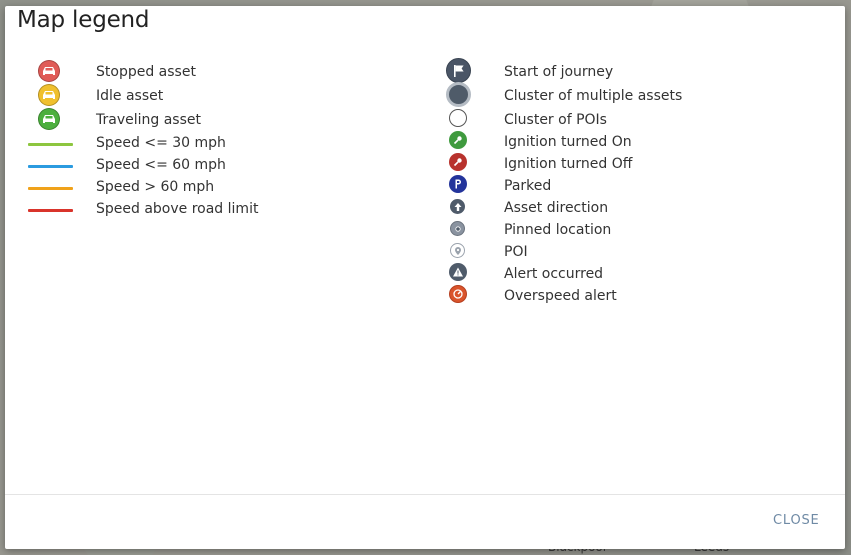 The width and height of the screenshot is (851, 555). I want to click on footer-divider, so click(425, 494).